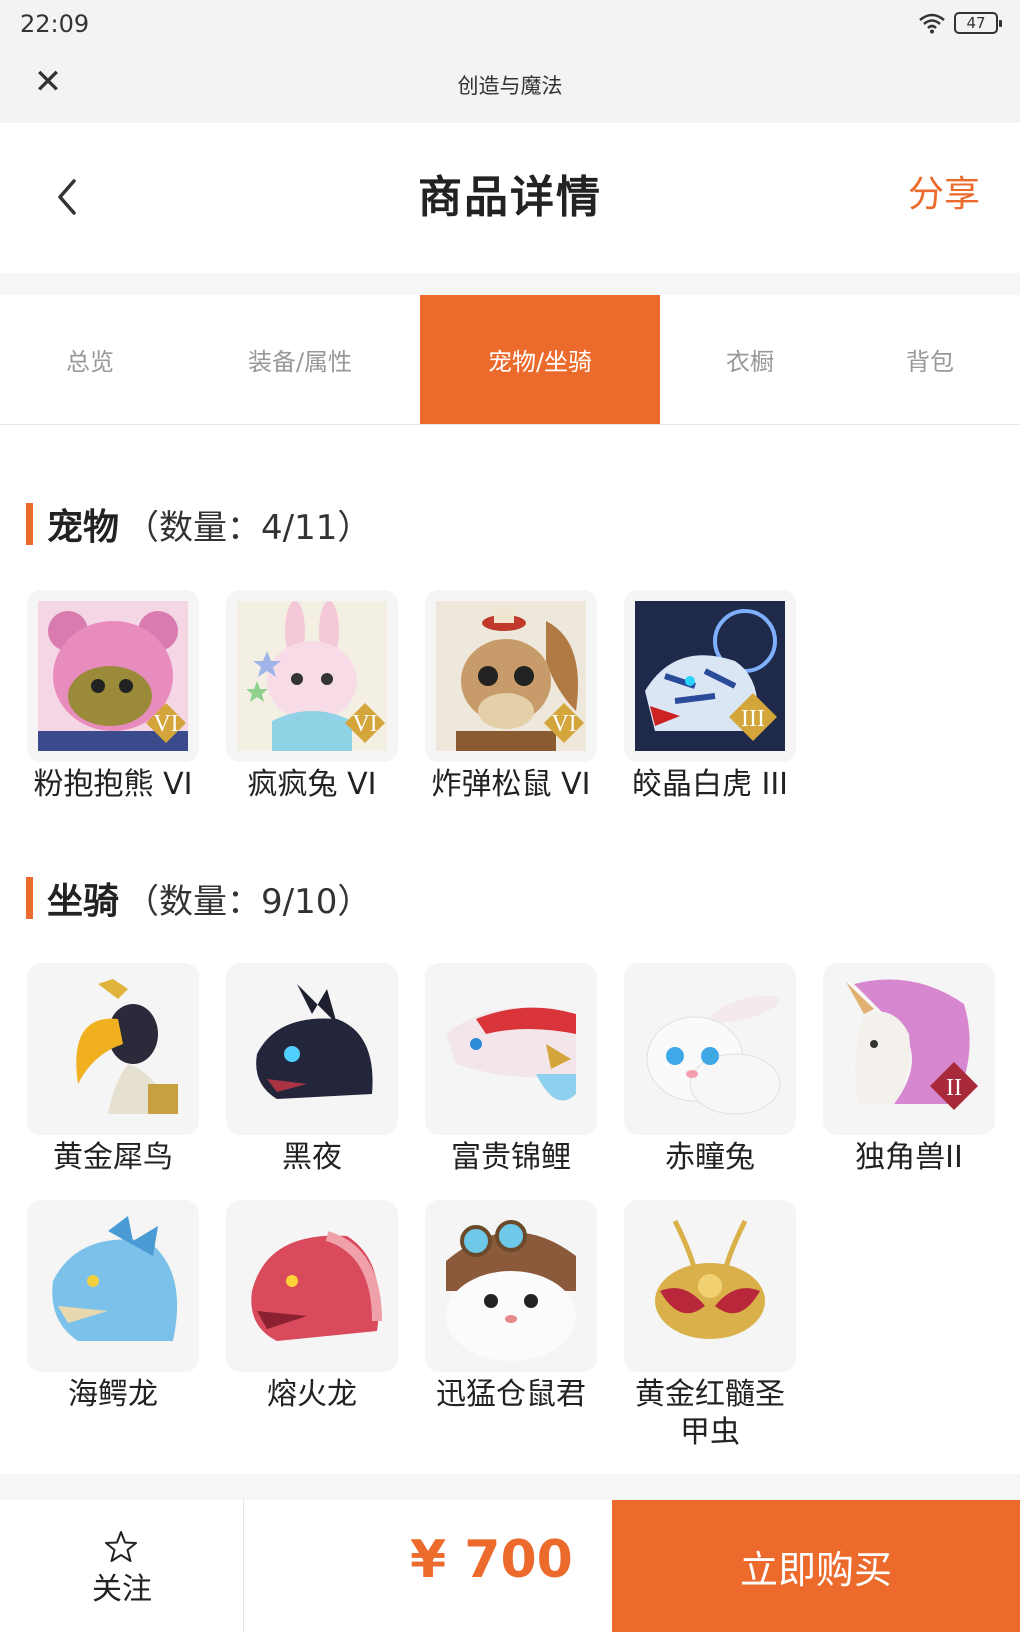  What do you see at coordinates (511, 676) in the screenshot?
I see `bomb-squirrel-icon: VI` at bounding box center [511, 676].